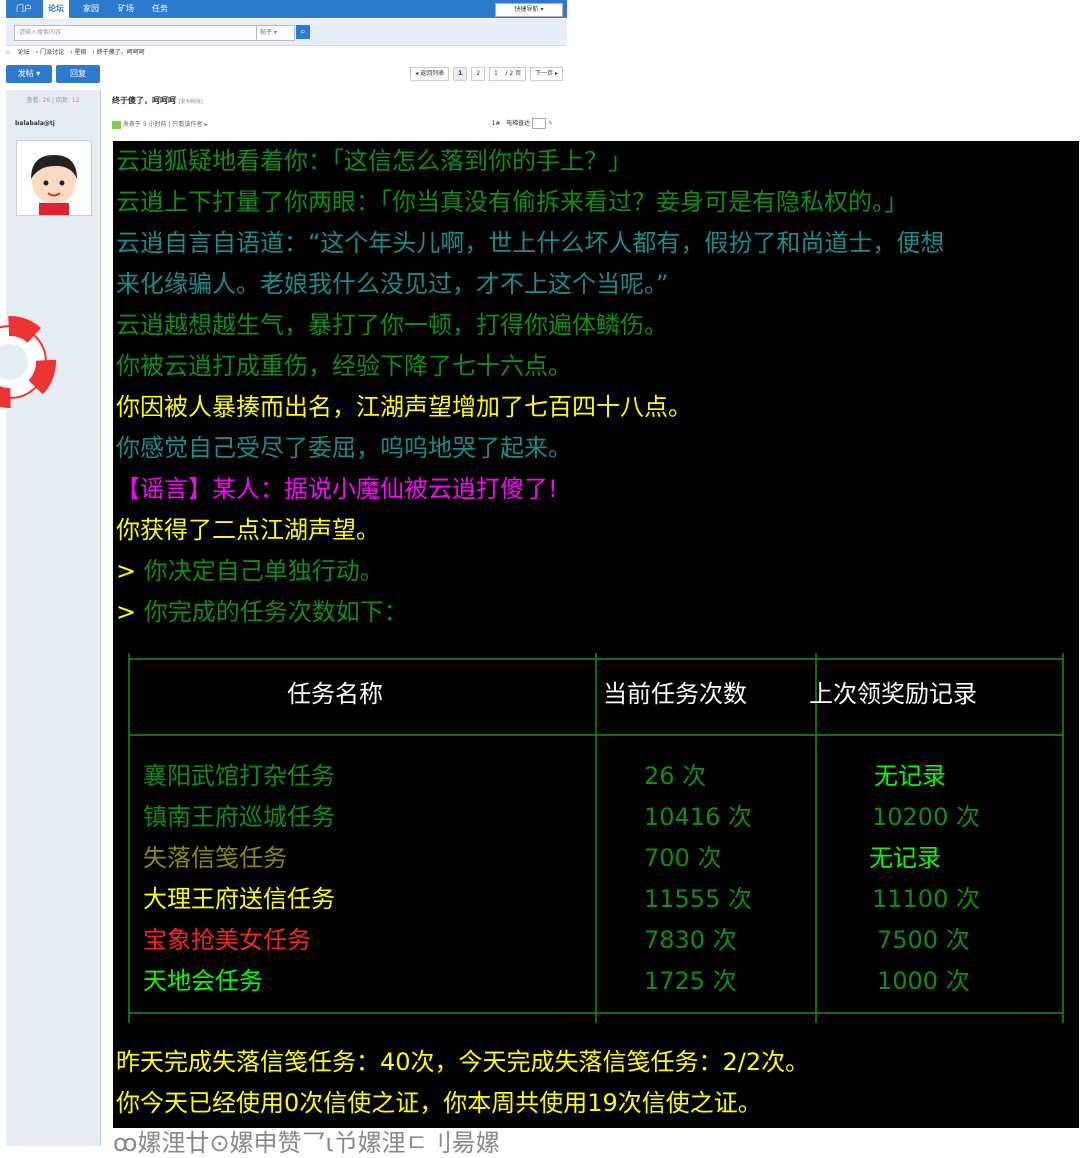  I want to click on breadcrumb-item: 门派讨论, so click(52, 52).